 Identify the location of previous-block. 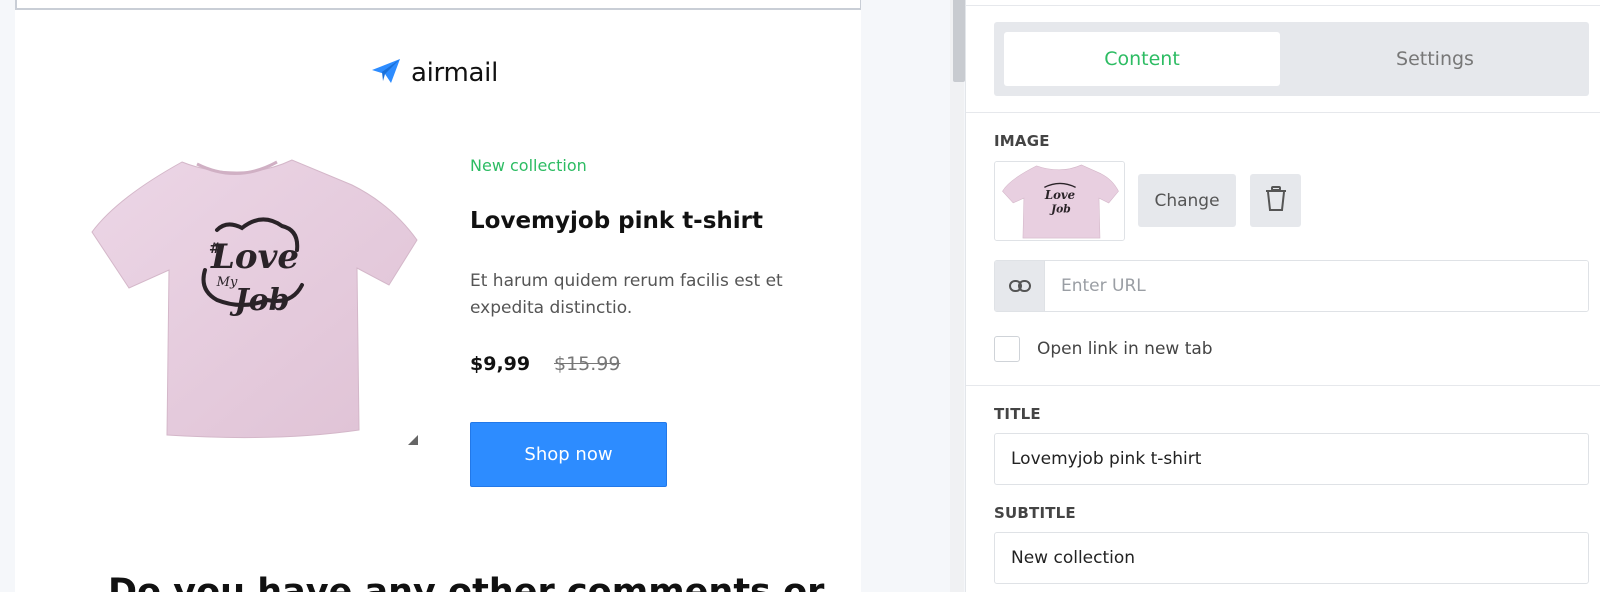
(438, 5).